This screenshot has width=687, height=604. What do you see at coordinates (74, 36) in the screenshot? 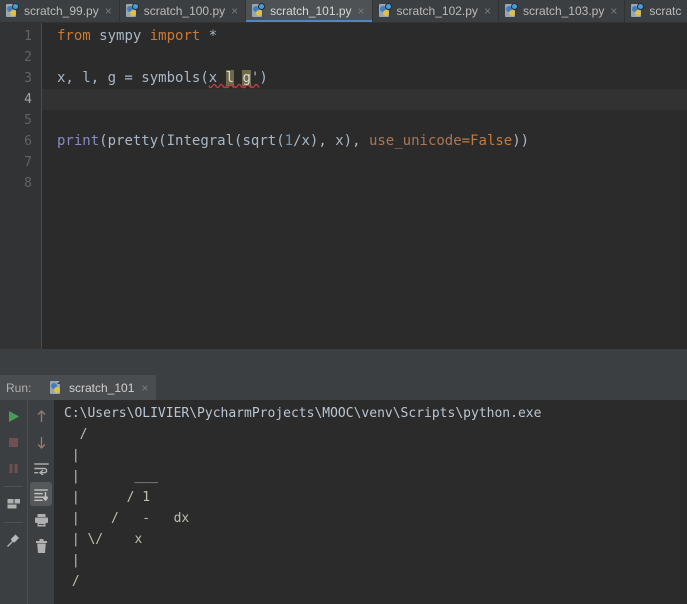
I see `keyword-from: from` at bounding box center [74, 36].